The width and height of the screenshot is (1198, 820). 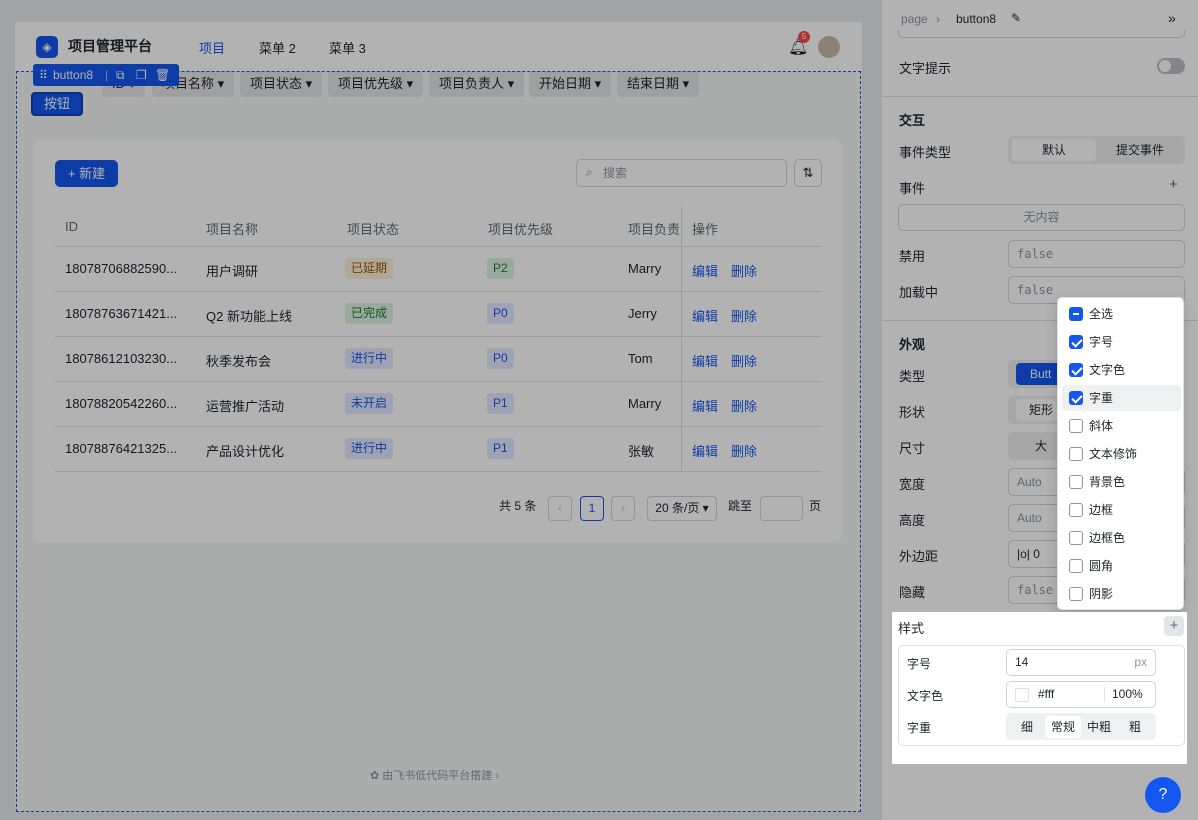 I want to click on font-size-input: 14 px, so click(x=1081, y=662).